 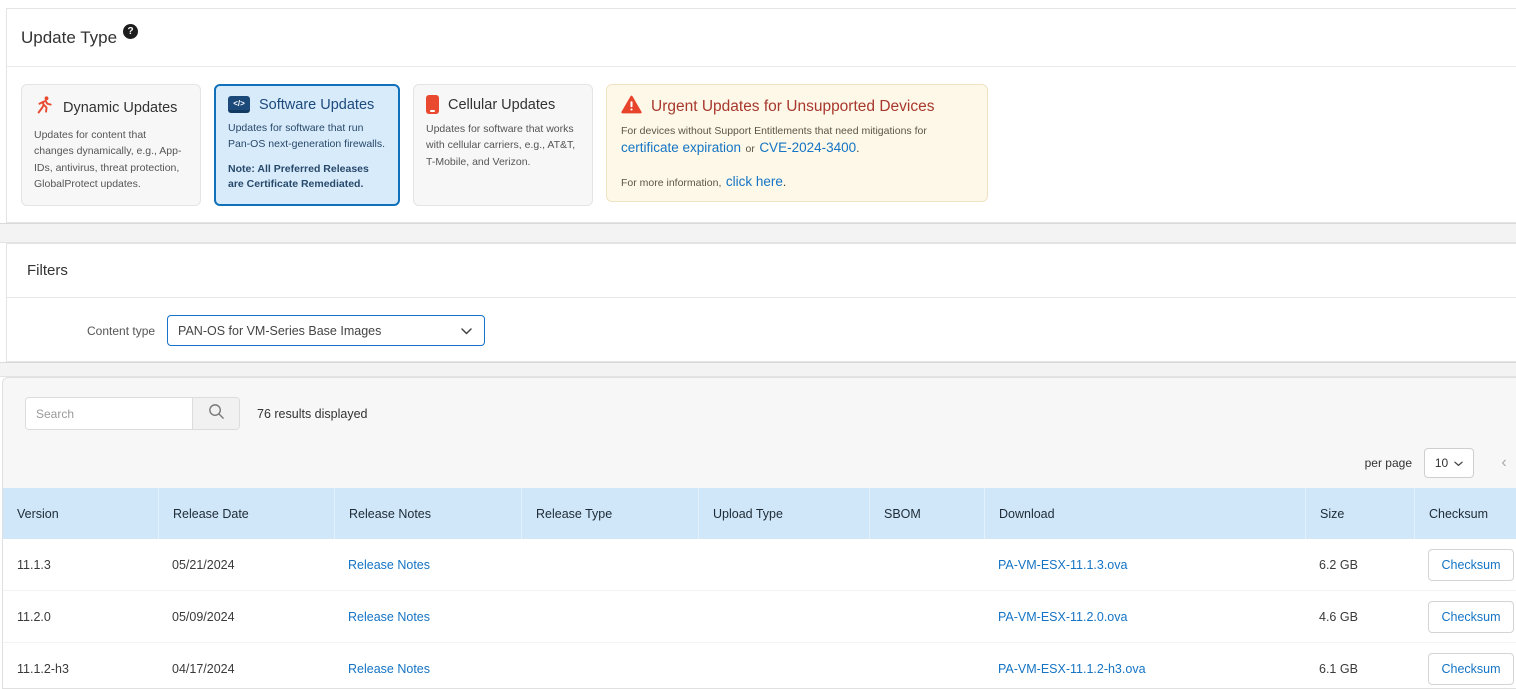 What do you see at coordinates (754, 181) in the screenshot?
I see `click-here-link: click here` at bounding box center [754, 181].